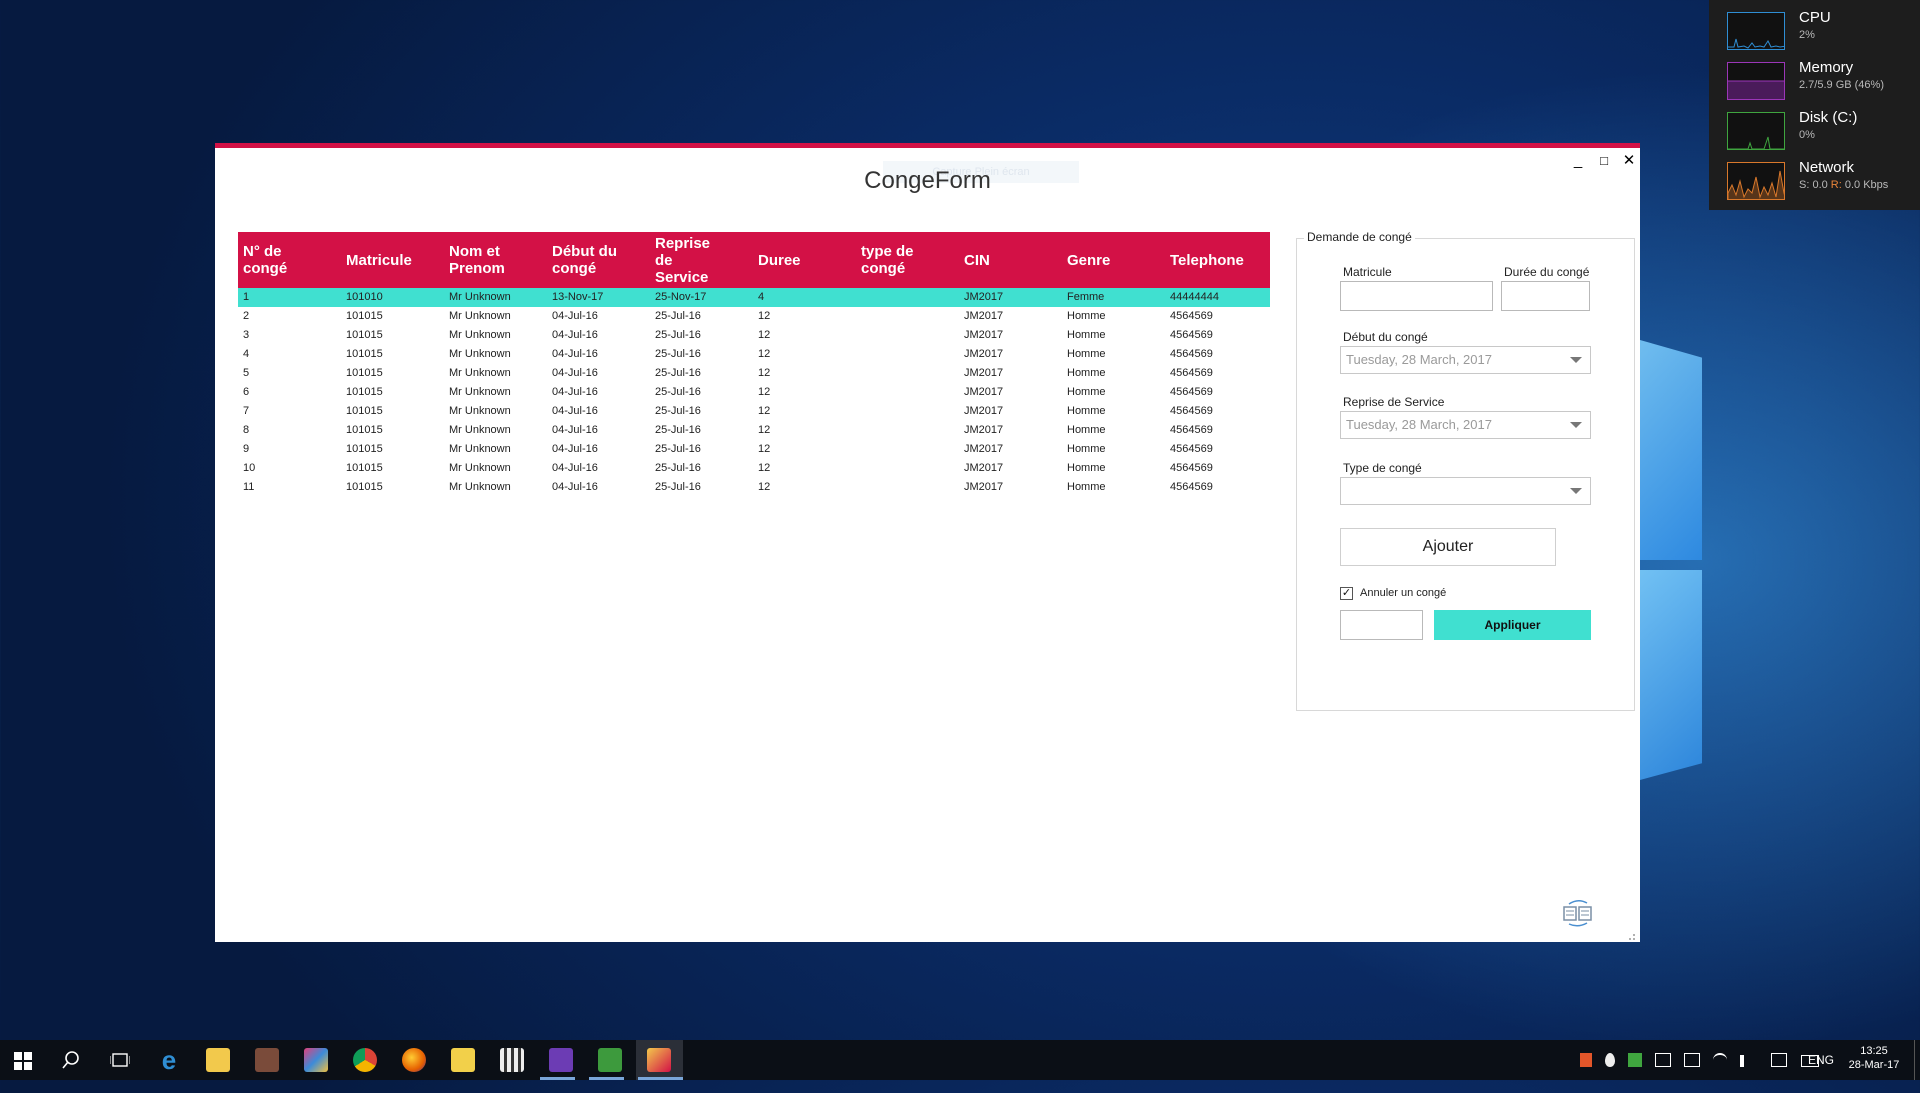  Describe the element at coordinates (1578, 161) in the screenshot. I see `minimize-button: _` at that location.